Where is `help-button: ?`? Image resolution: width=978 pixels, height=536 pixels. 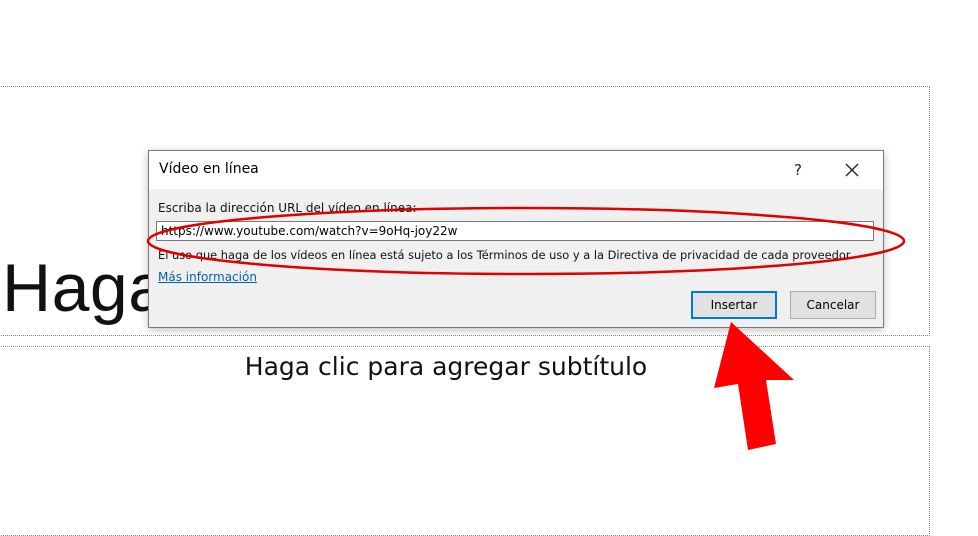 help-button: ? is located at coordinates (798, 170).